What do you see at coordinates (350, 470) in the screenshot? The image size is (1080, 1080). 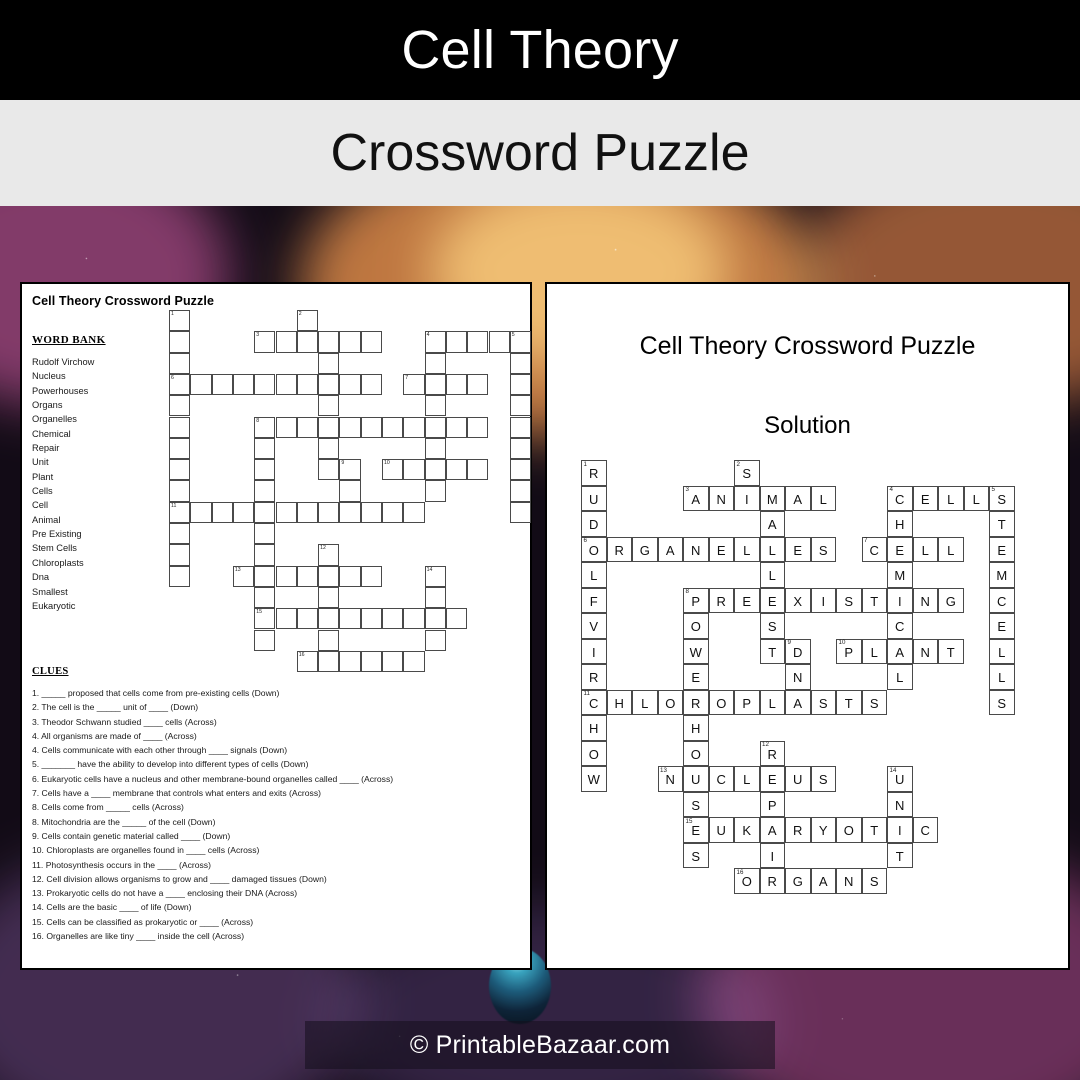 I see `crossword-cell: 9` at bounding box center [350, 470].